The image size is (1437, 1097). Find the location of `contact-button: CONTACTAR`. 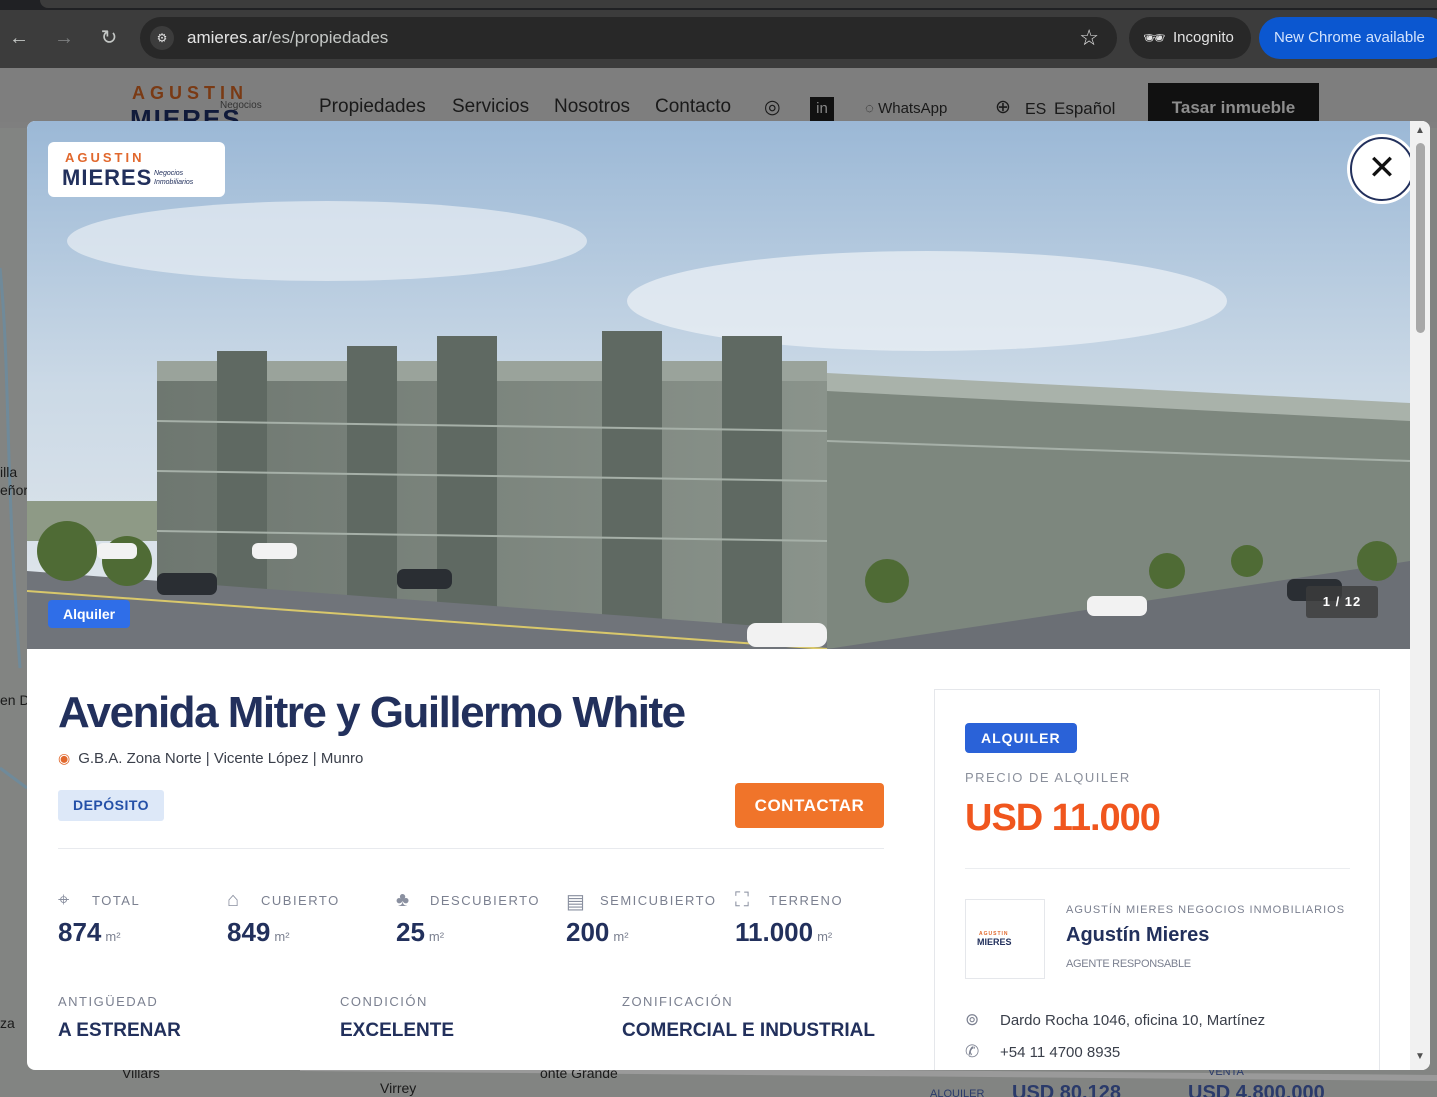

contact-button: CONTACTAR is located at coordinates (809, 805).